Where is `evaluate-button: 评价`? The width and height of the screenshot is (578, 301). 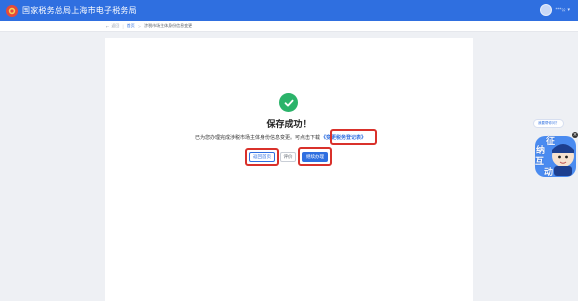 evaluate-button: 评价 is located at coordinates (288, 157).